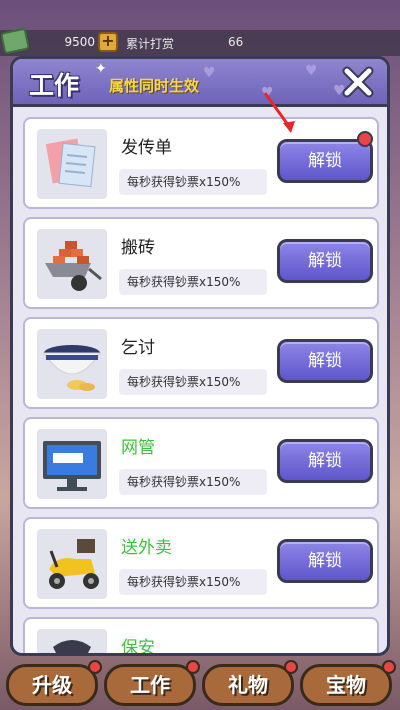 The width and height of the screenshot is (400, 710). I want to click on bottom-tab-bar: 升级 工作 礼物 宝物, so click(200, 683).